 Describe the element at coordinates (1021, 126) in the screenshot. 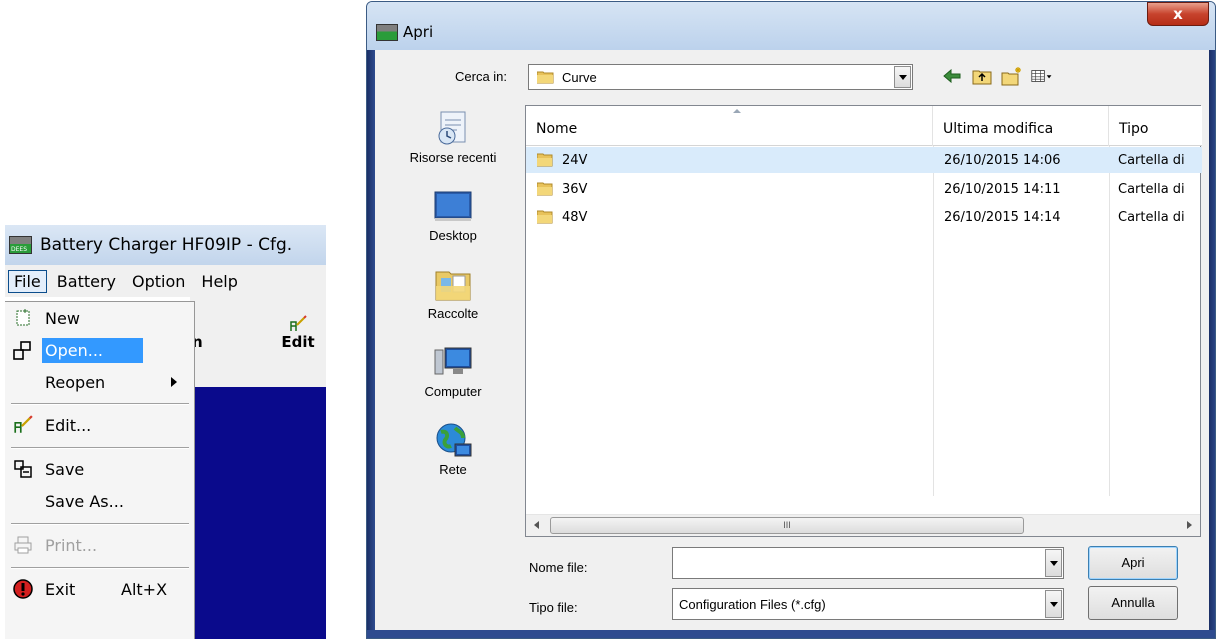

I see `column-header-modified: Ultima modifica` at that location.